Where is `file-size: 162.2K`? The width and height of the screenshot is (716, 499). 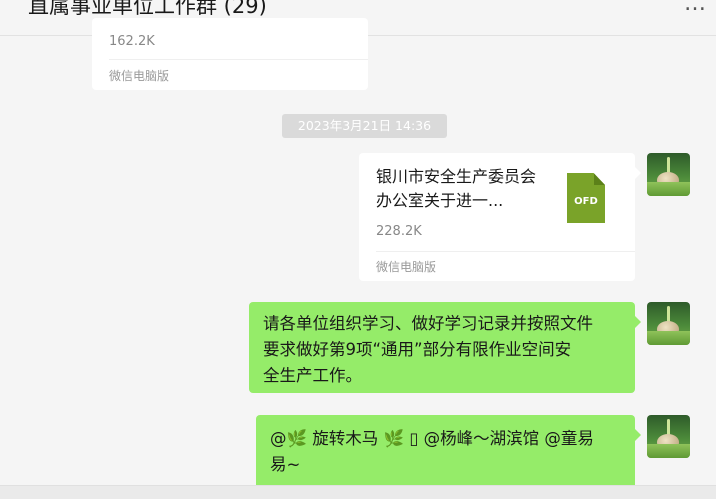 file-size: 162.2K is located at coordinates (132, 41).